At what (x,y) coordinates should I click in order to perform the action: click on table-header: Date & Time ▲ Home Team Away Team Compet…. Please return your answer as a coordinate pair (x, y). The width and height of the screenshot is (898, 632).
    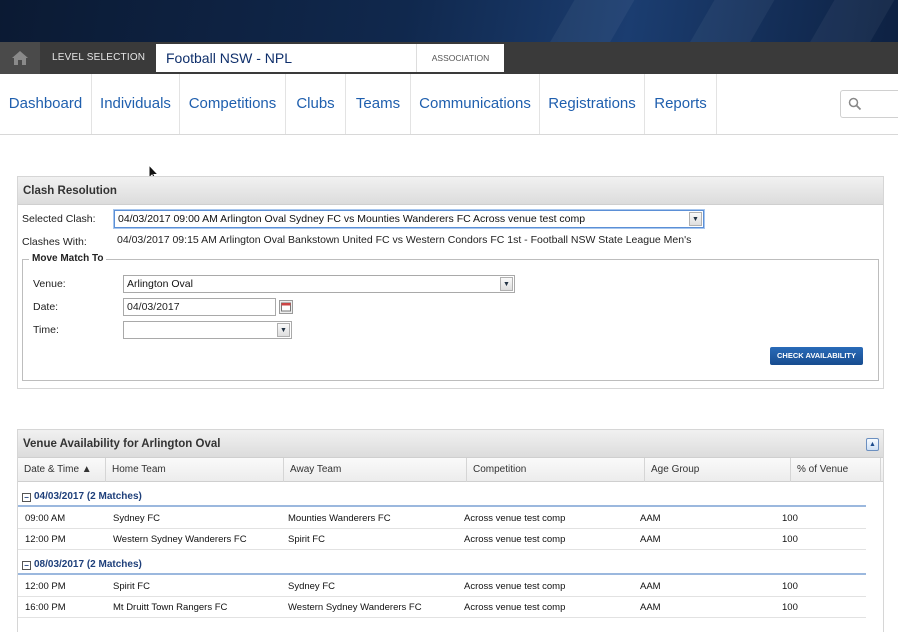
    Looking at the image, I should click on (450, 470).